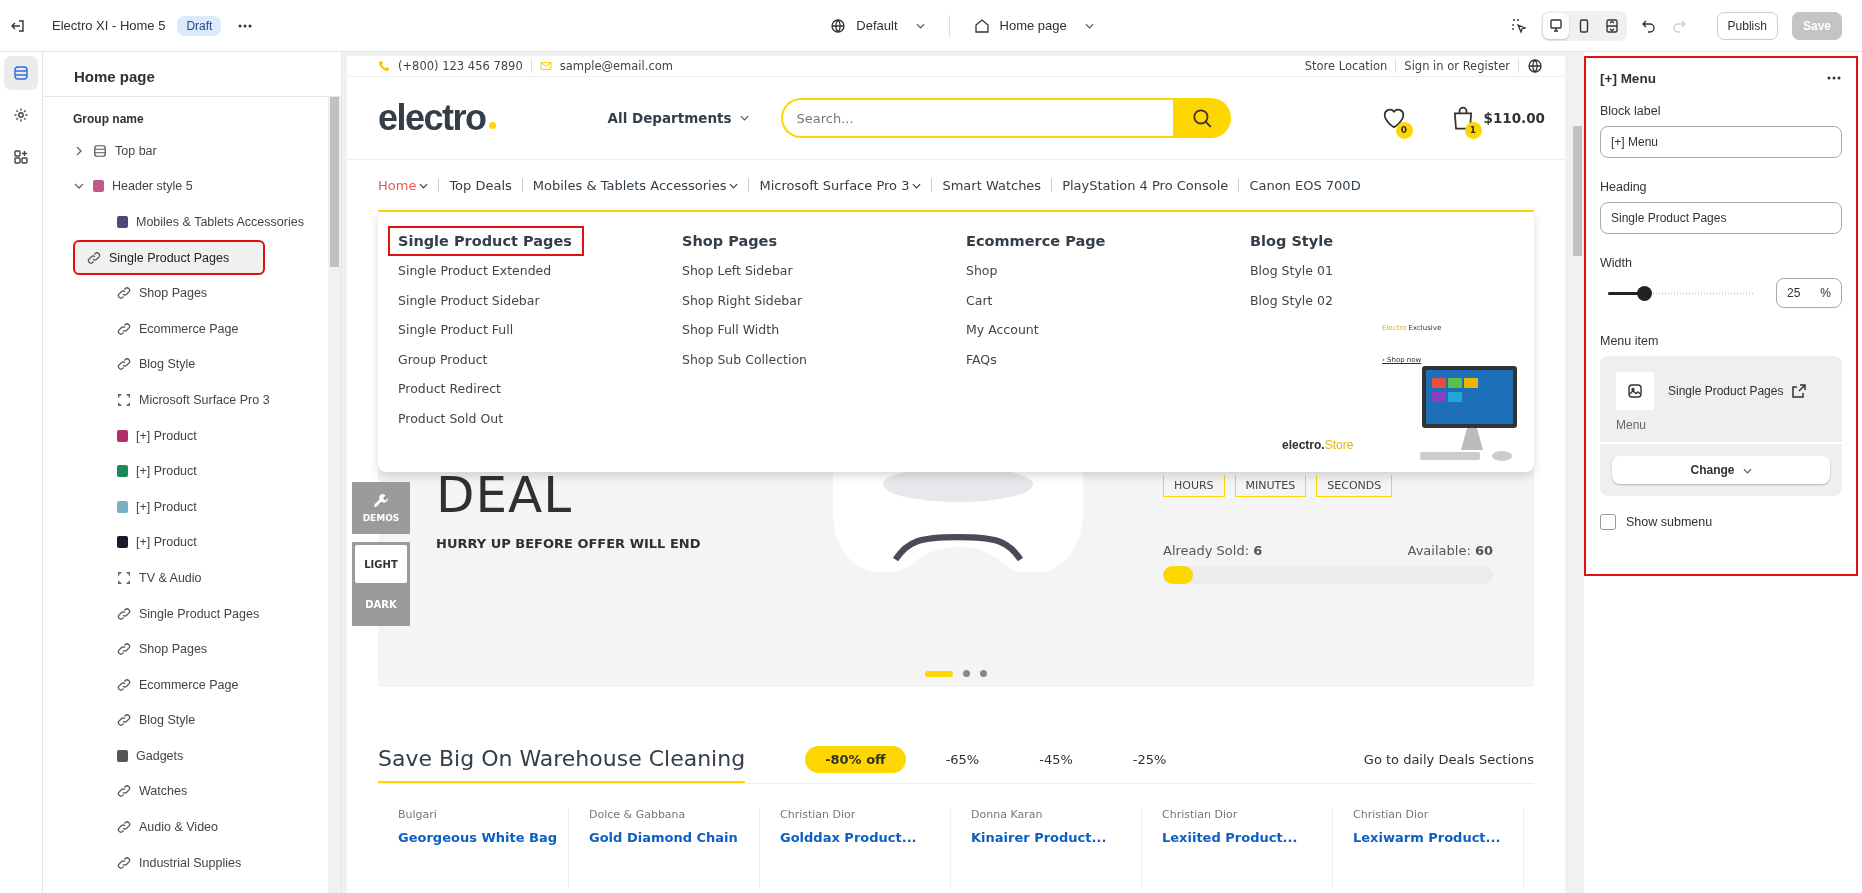 Image resolution: width=1862 pixels, height=893 pixels. I want to click on globe-icon, so click(1535, 66).